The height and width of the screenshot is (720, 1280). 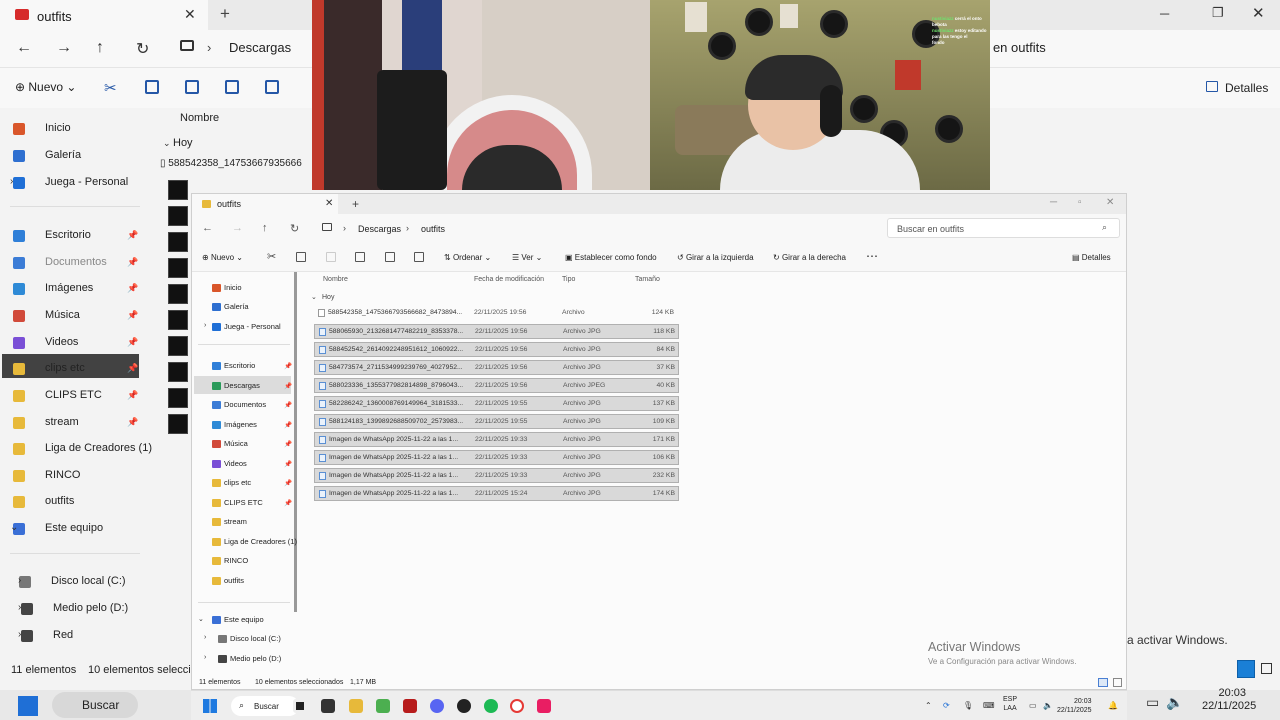 I want to click on copy-icon, so click(x=301, y=257).